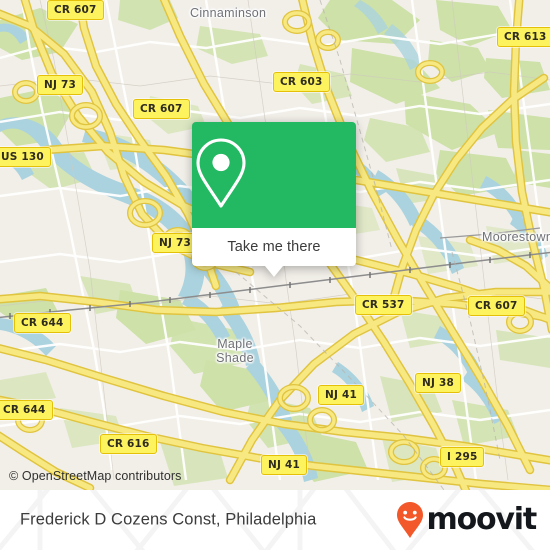 This screenshot has width=550, height=550. I want to click on road-shield-i-295: I 295, so click(462, 457).